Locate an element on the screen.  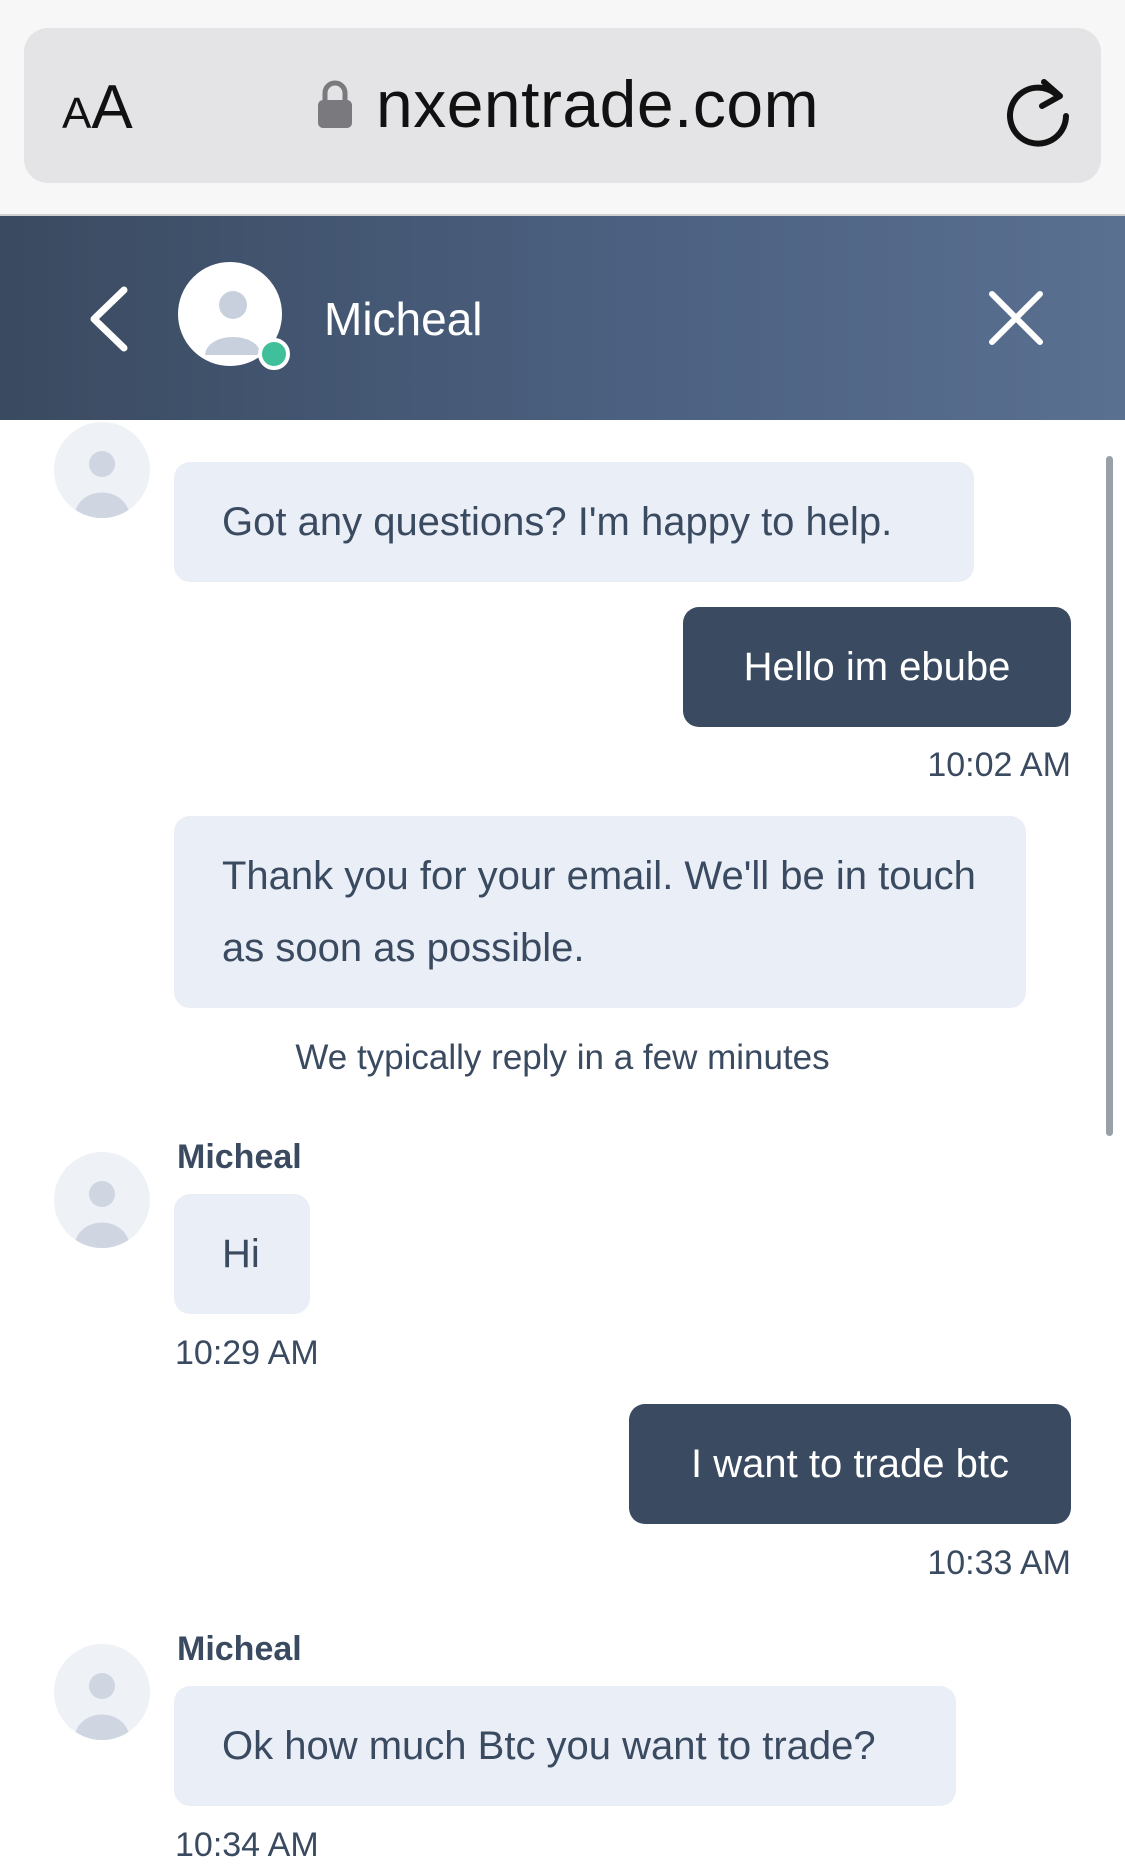
message-timestamp: 10:29 AM is located at coordinates (247, 1353).